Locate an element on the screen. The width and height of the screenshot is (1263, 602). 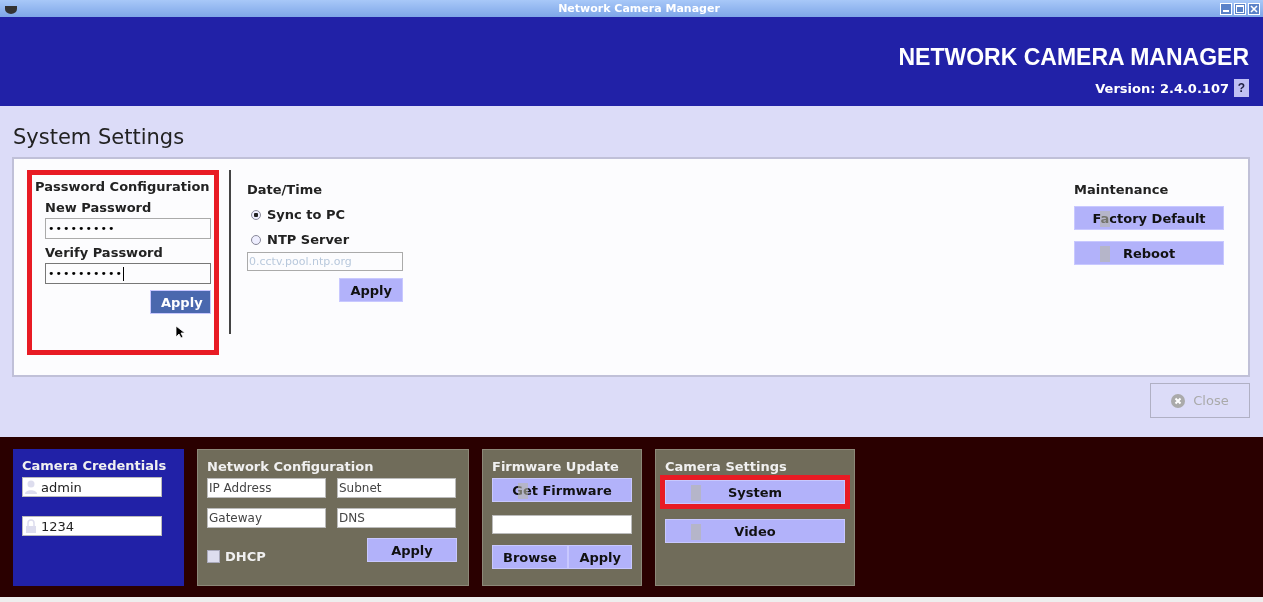
camera-icon is located at coordinates (11, 8).